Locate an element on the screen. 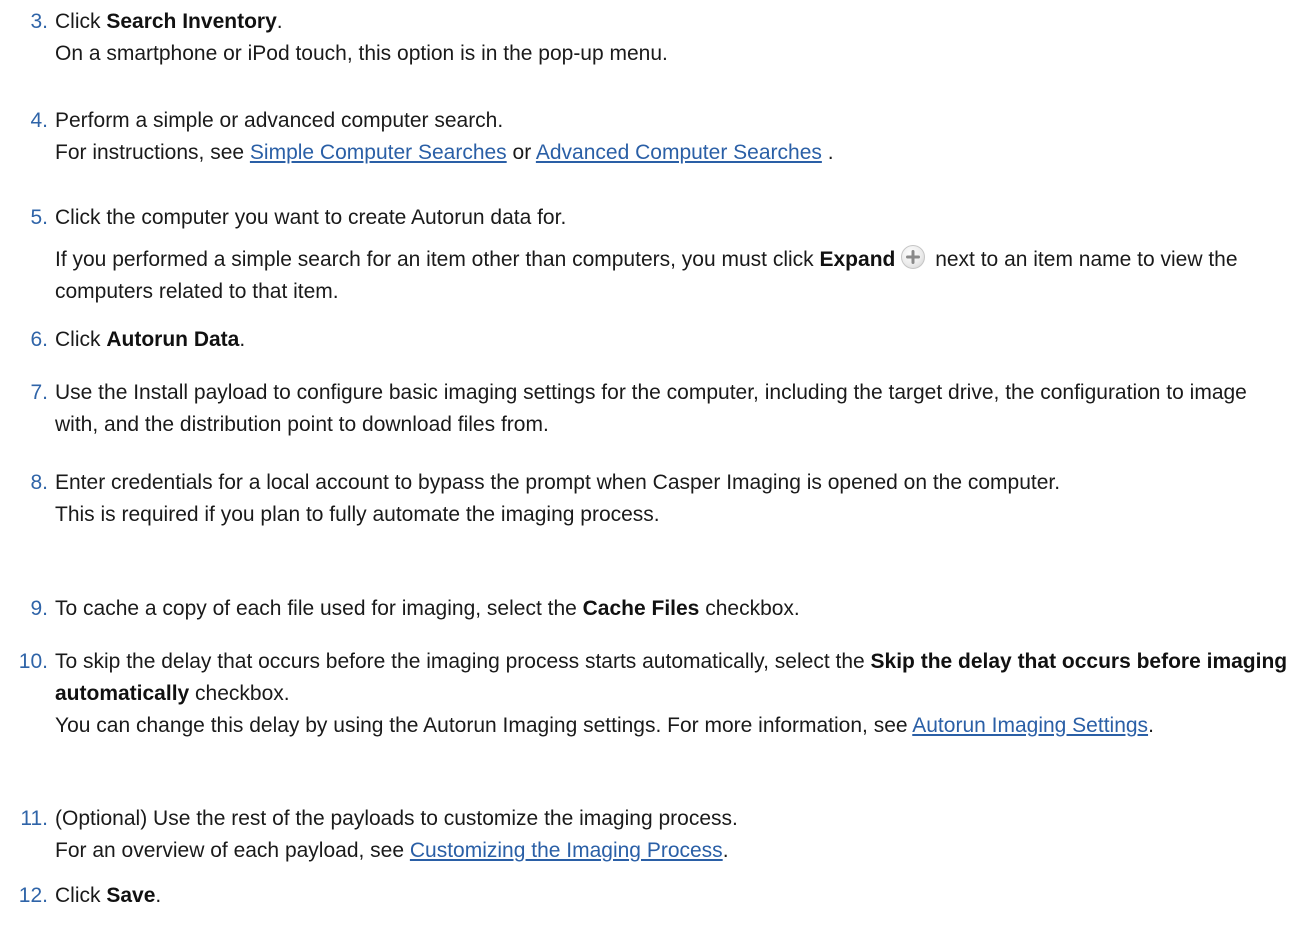 The image size is (1304, 927). plus-circle-icon is located at coordinates (913, 257).